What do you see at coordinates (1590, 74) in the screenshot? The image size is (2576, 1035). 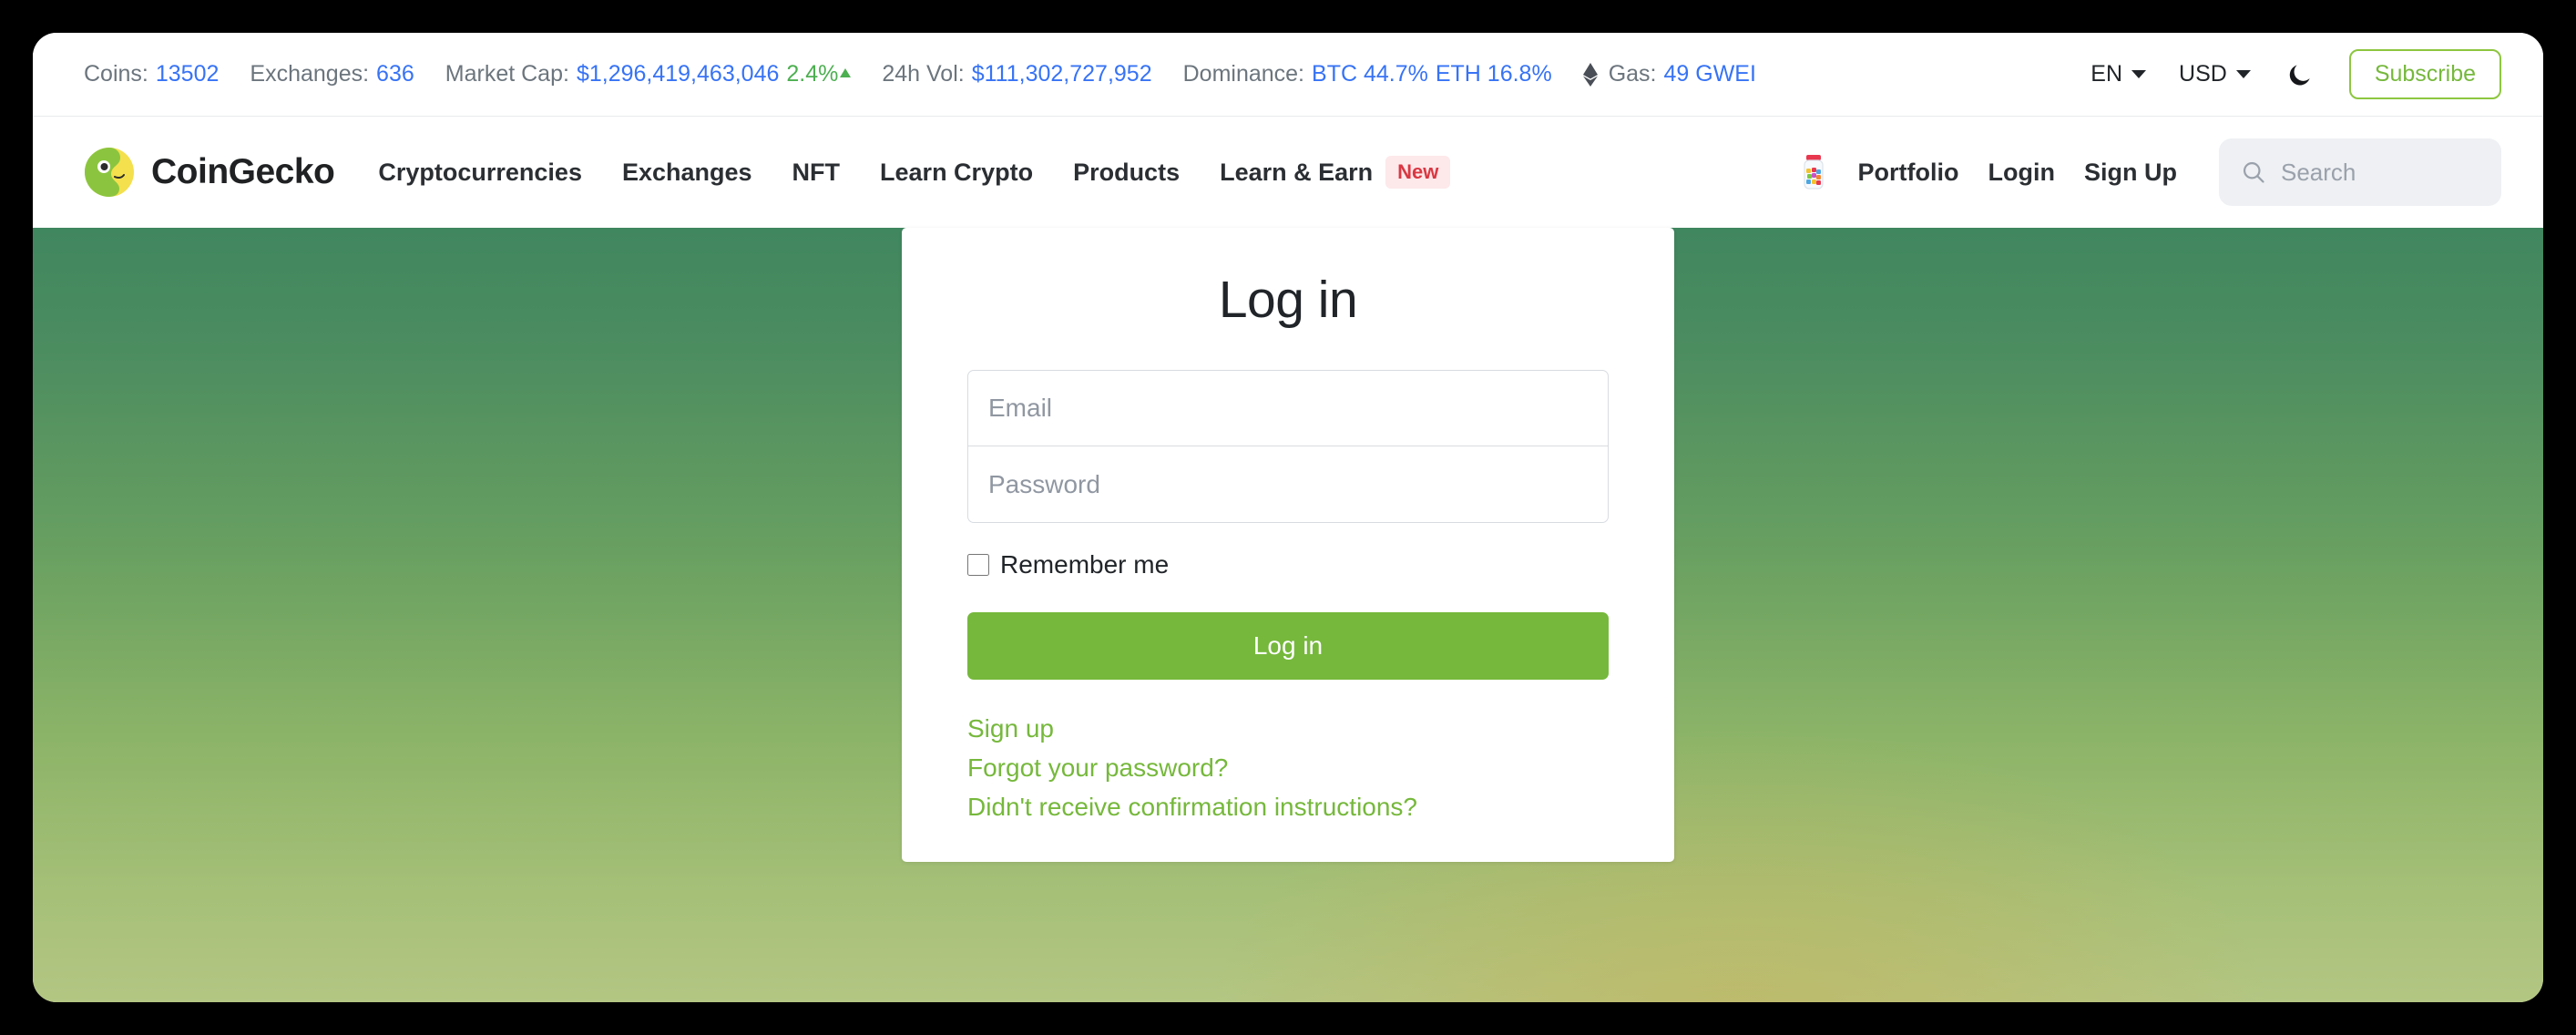 I see `ethereum-icon` at bounding box center [1590, 74].